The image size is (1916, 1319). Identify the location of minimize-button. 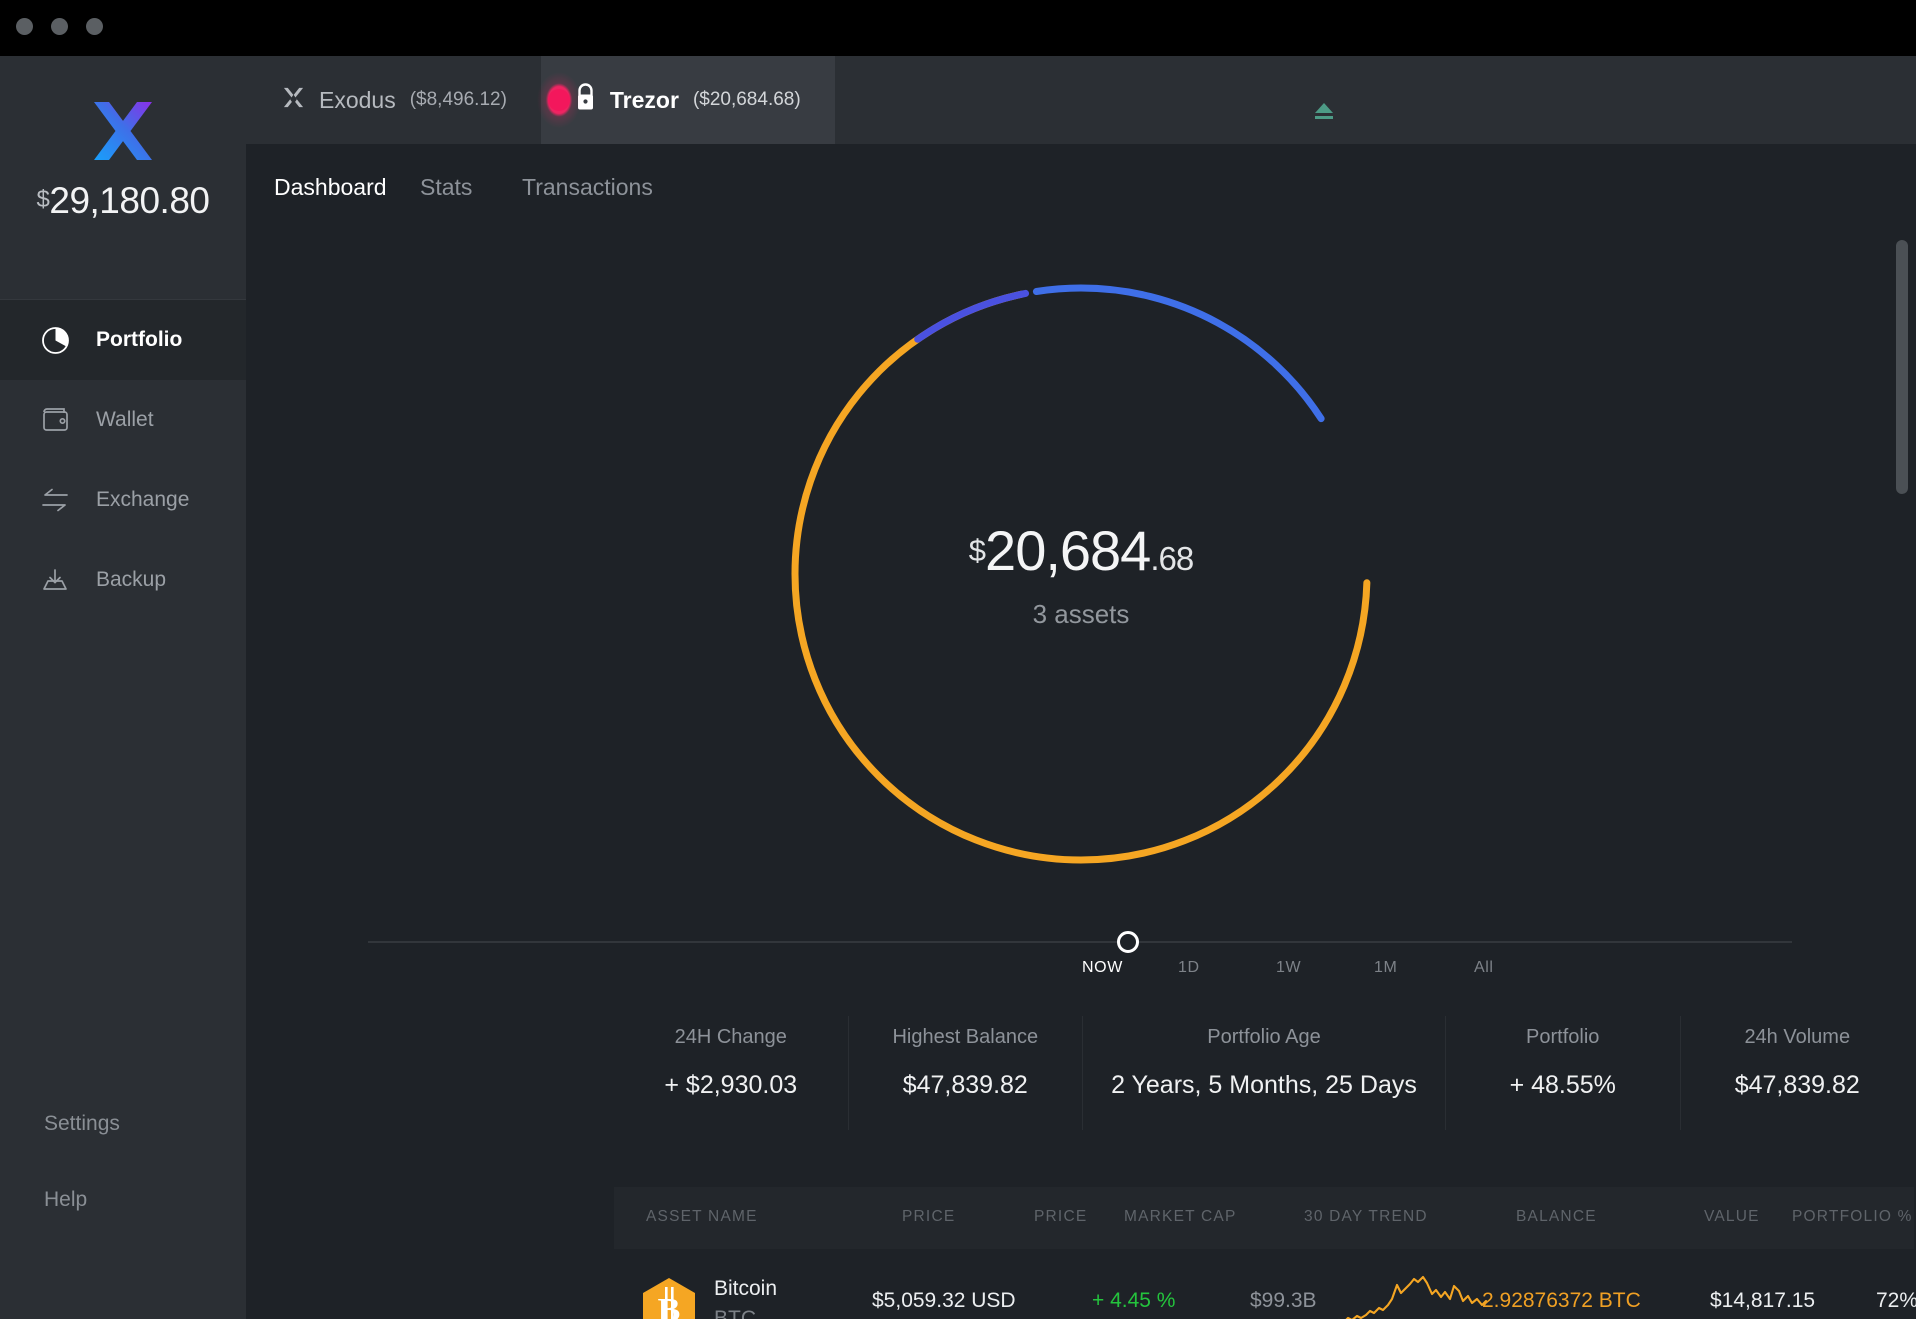
(59, 26).